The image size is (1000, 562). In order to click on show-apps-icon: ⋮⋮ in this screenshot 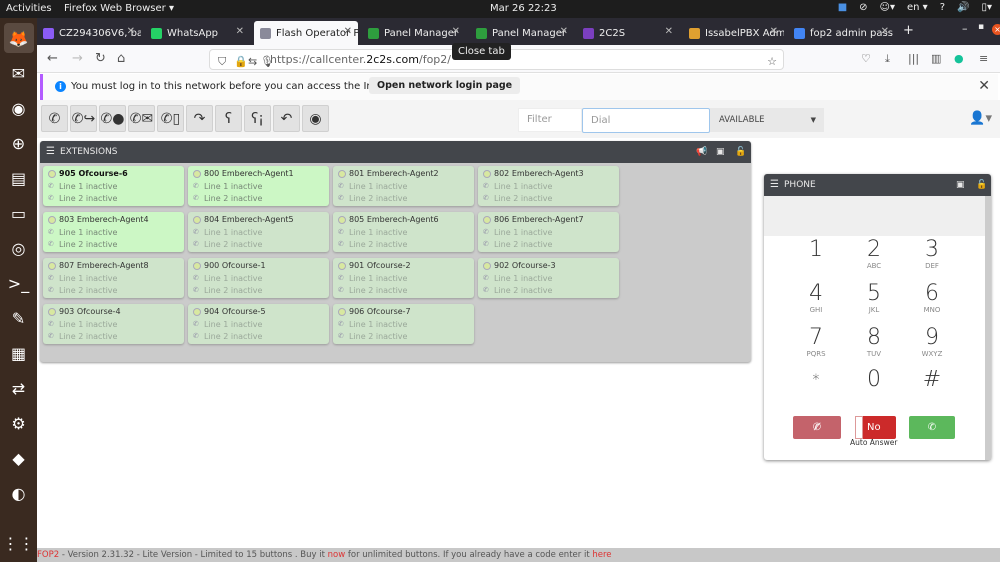, I will do `click(19, 543)`.